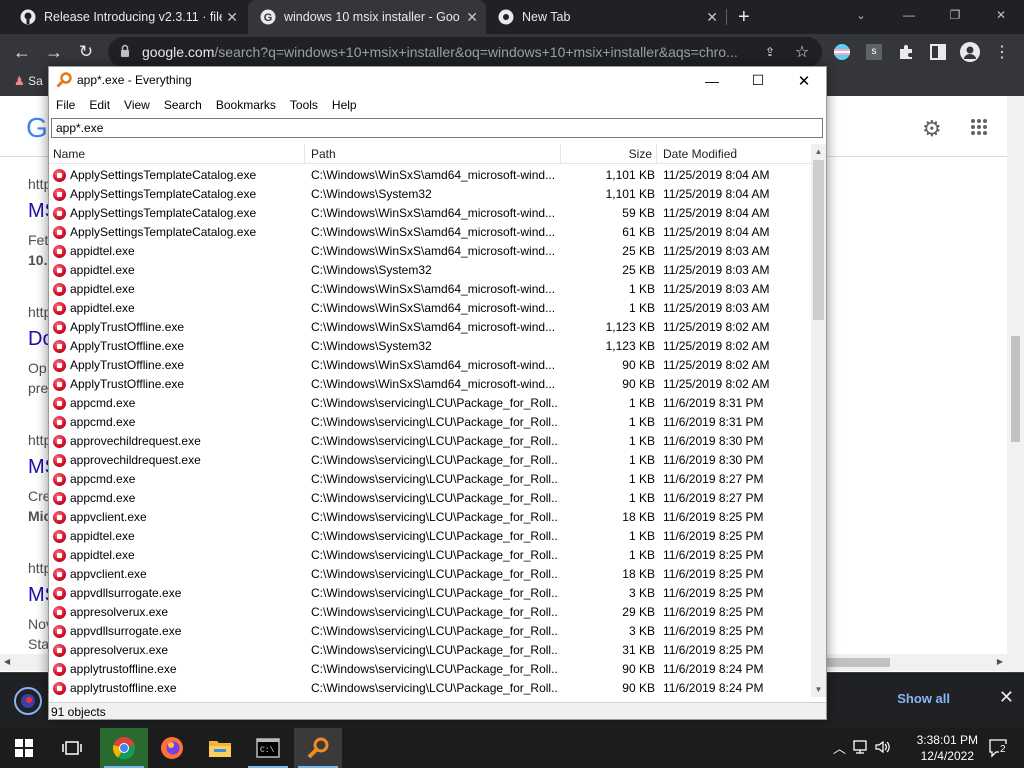 The width and height of the screenshot is (1024, 768). What do you see at coordinates (268, 748) in the screenshot?
I see `taskbar-terminal: C:\` at bounding box center [268, 748].